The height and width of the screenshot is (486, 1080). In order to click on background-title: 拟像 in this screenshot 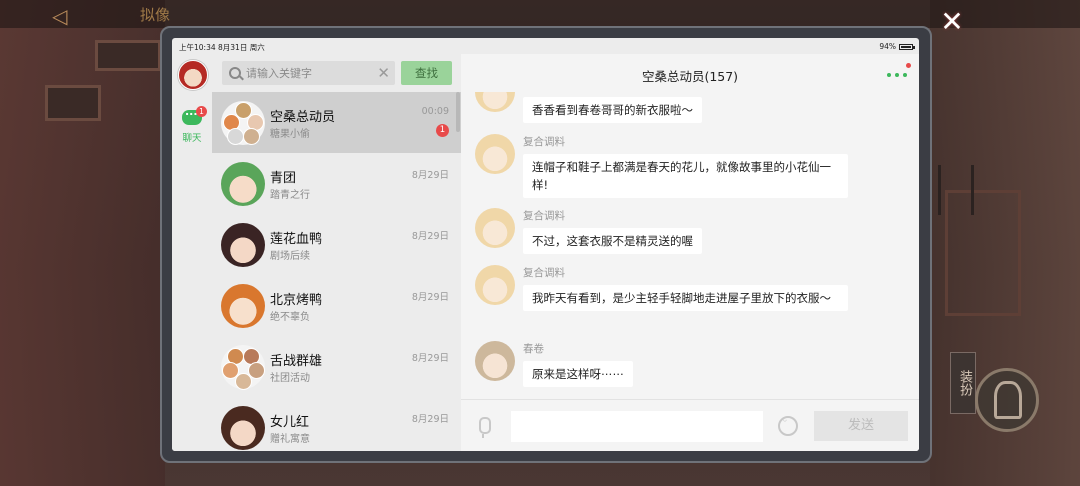, I will do `click(155, 15)`.